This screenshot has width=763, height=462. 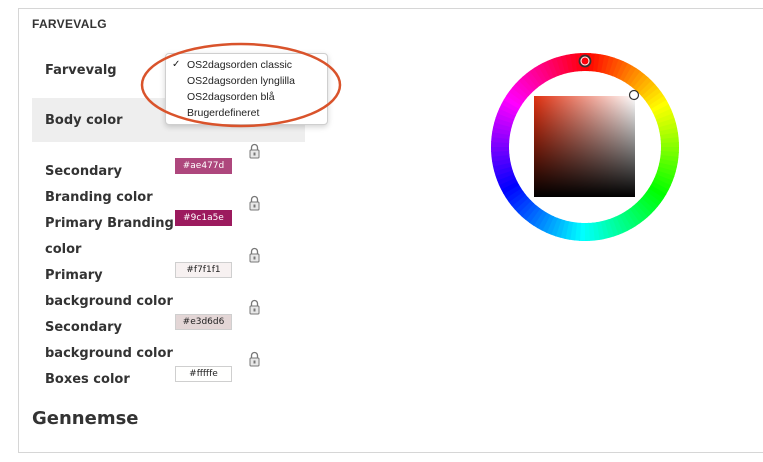 I want to click on check-icon: ✓, so click(x=176, y=64).